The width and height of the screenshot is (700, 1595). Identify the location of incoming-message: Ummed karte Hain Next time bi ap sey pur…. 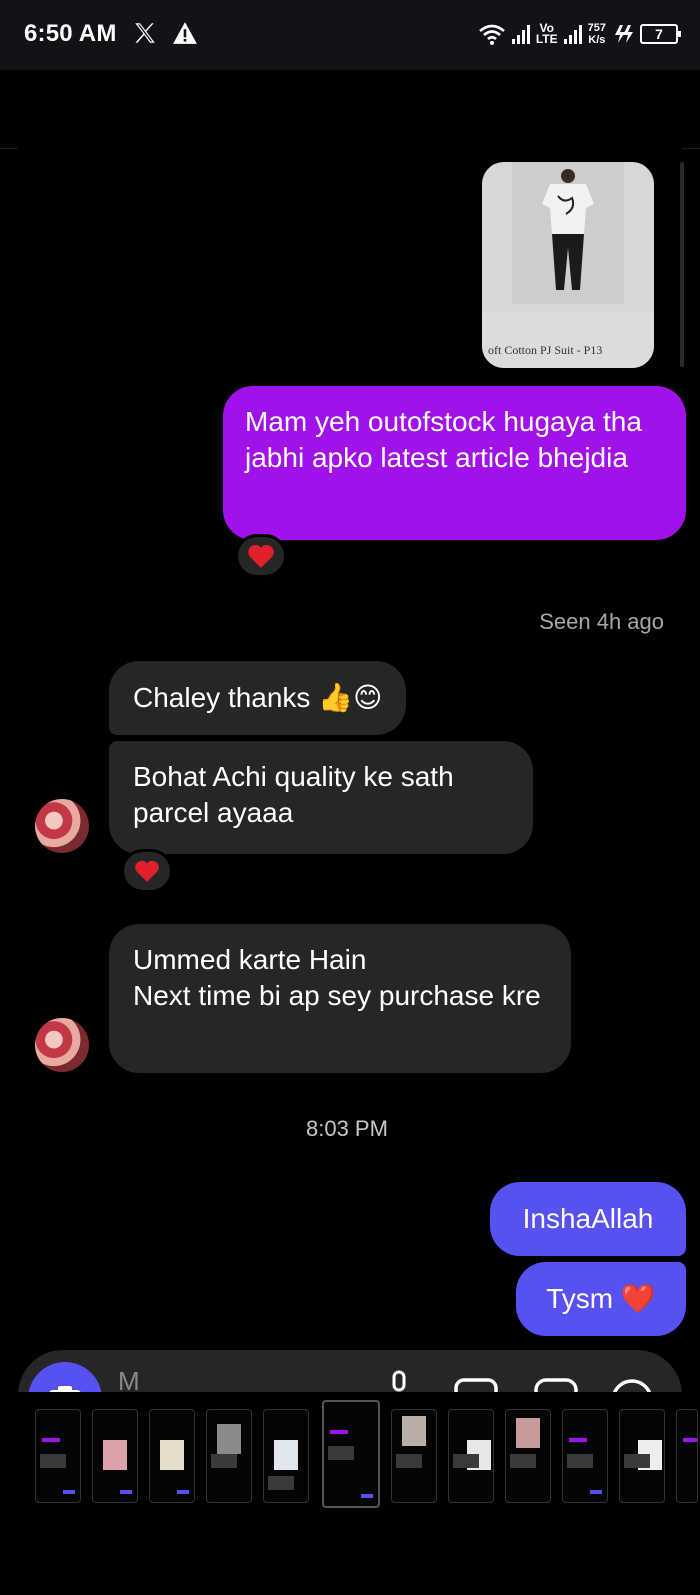
(340, 998).